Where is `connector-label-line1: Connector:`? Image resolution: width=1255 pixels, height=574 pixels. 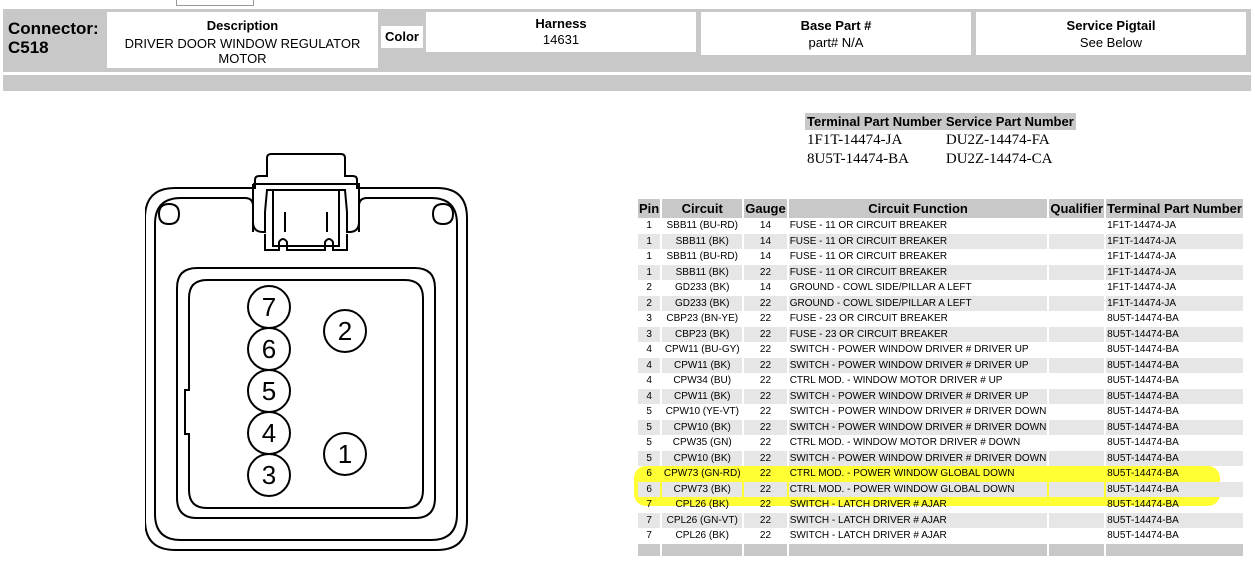 connector-label-line1: Connector: is located at coordinates (53, 28).